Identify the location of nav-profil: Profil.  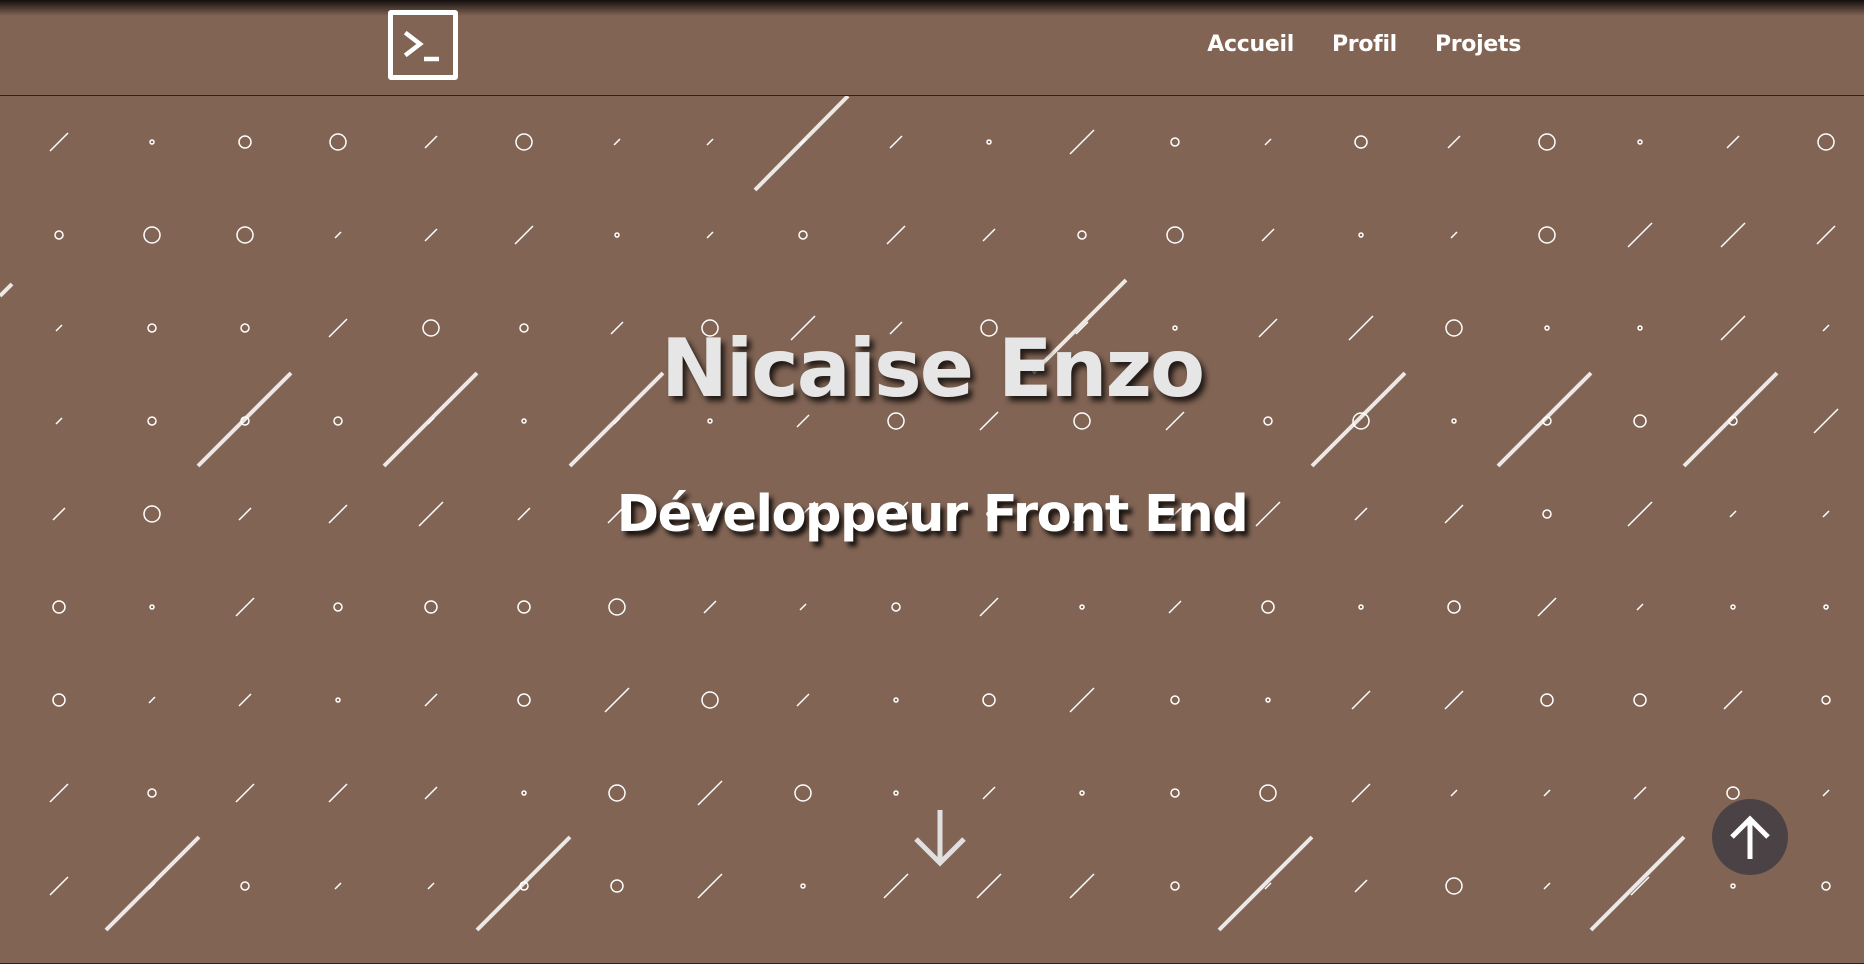
(1364, 44).